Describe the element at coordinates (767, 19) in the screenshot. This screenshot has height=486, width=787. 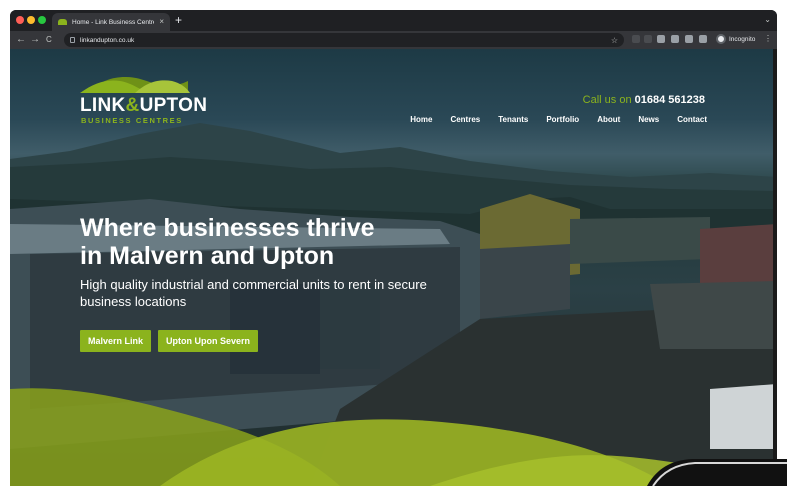
I see `tab-search-icon: ⌄` at that location.